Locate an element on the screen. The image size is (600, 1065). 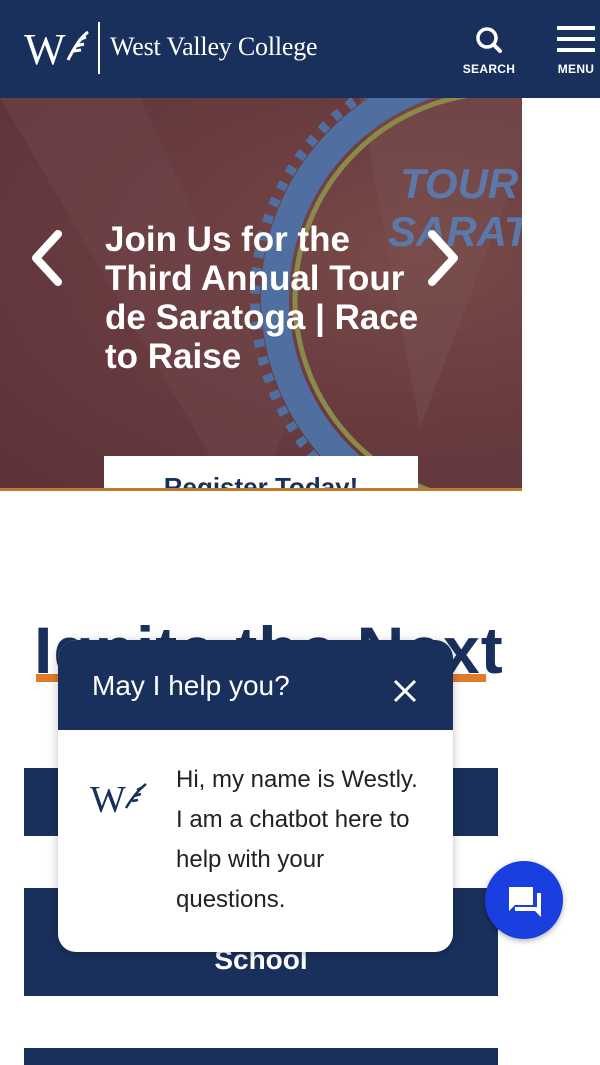
site-header: W West Valley College SEARCH MENU is located at coordinates (300, 49).